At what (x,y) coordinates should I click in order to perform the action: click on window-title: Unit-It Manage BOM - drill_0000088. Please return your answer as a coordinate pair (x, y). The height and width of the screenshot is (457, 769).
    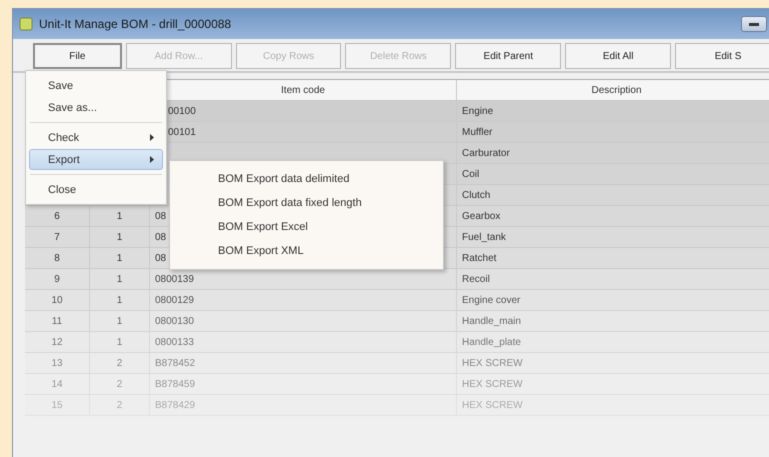
    Looking at the image, I should click on (135, 24).